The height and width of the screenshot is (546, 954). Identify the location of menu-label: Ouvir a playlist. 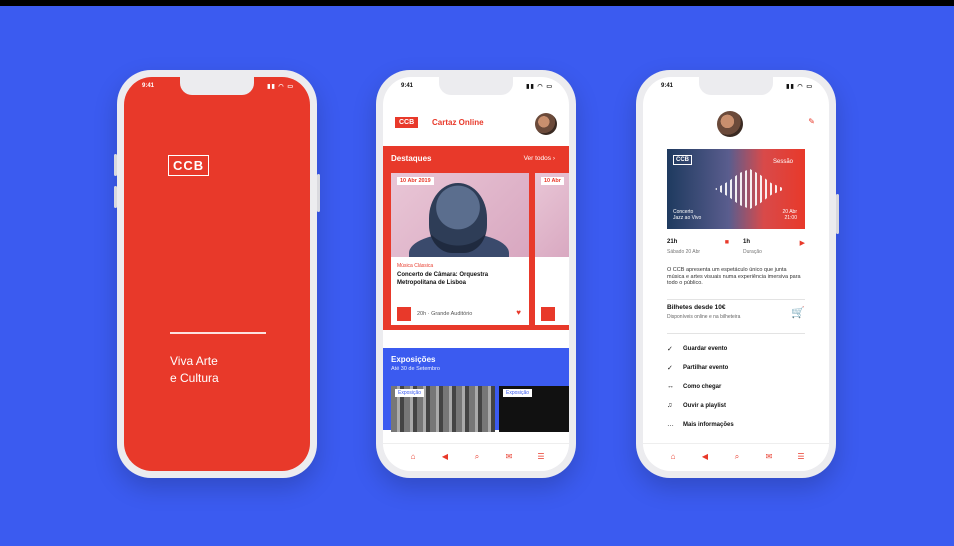
(705, 406).